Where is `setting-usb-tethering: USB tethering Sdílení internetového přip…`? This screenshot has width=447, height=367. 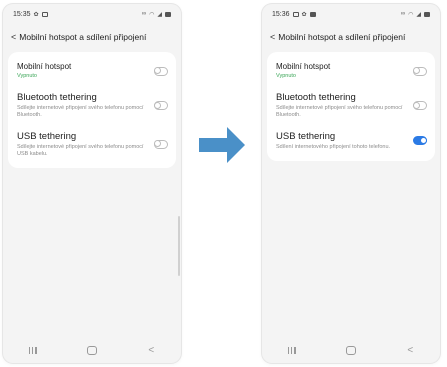
setting-usb-tethering: USB tethering Sdílení internetového přip… is located at coordinates (351, 141).